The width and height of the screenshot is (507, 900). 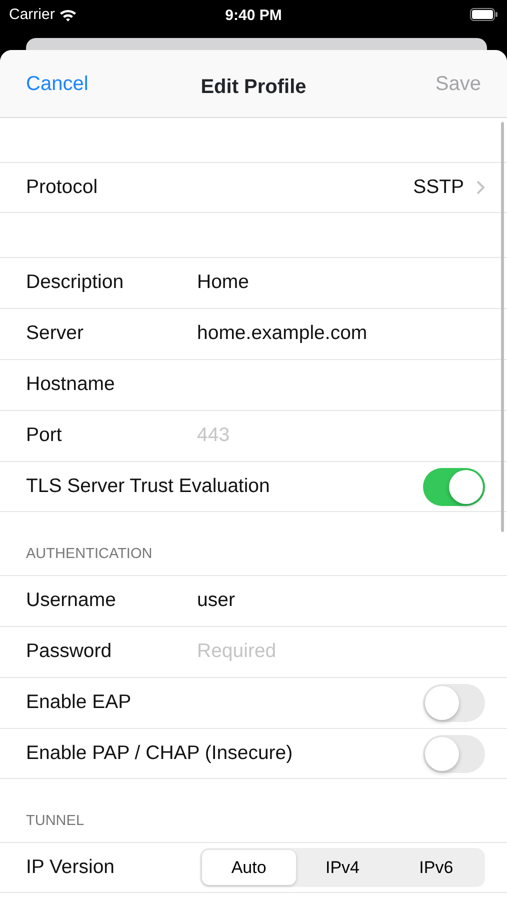 What do you see at coordinates (71, 867) in the screenshot?
I see `row-label: IP Version` at bounding box center [71, 867].